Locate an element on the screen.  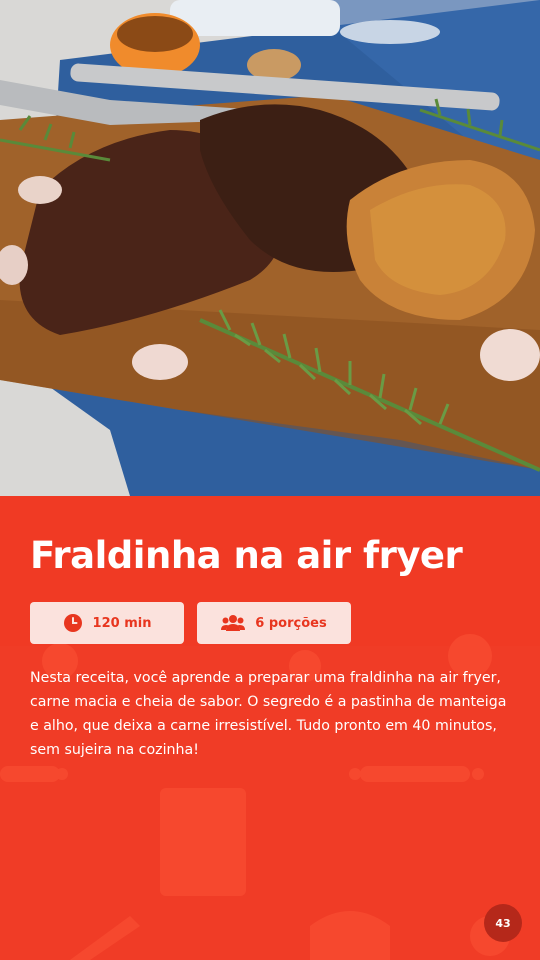
servings-label: 6 porções is located at coordinates (291, 623).